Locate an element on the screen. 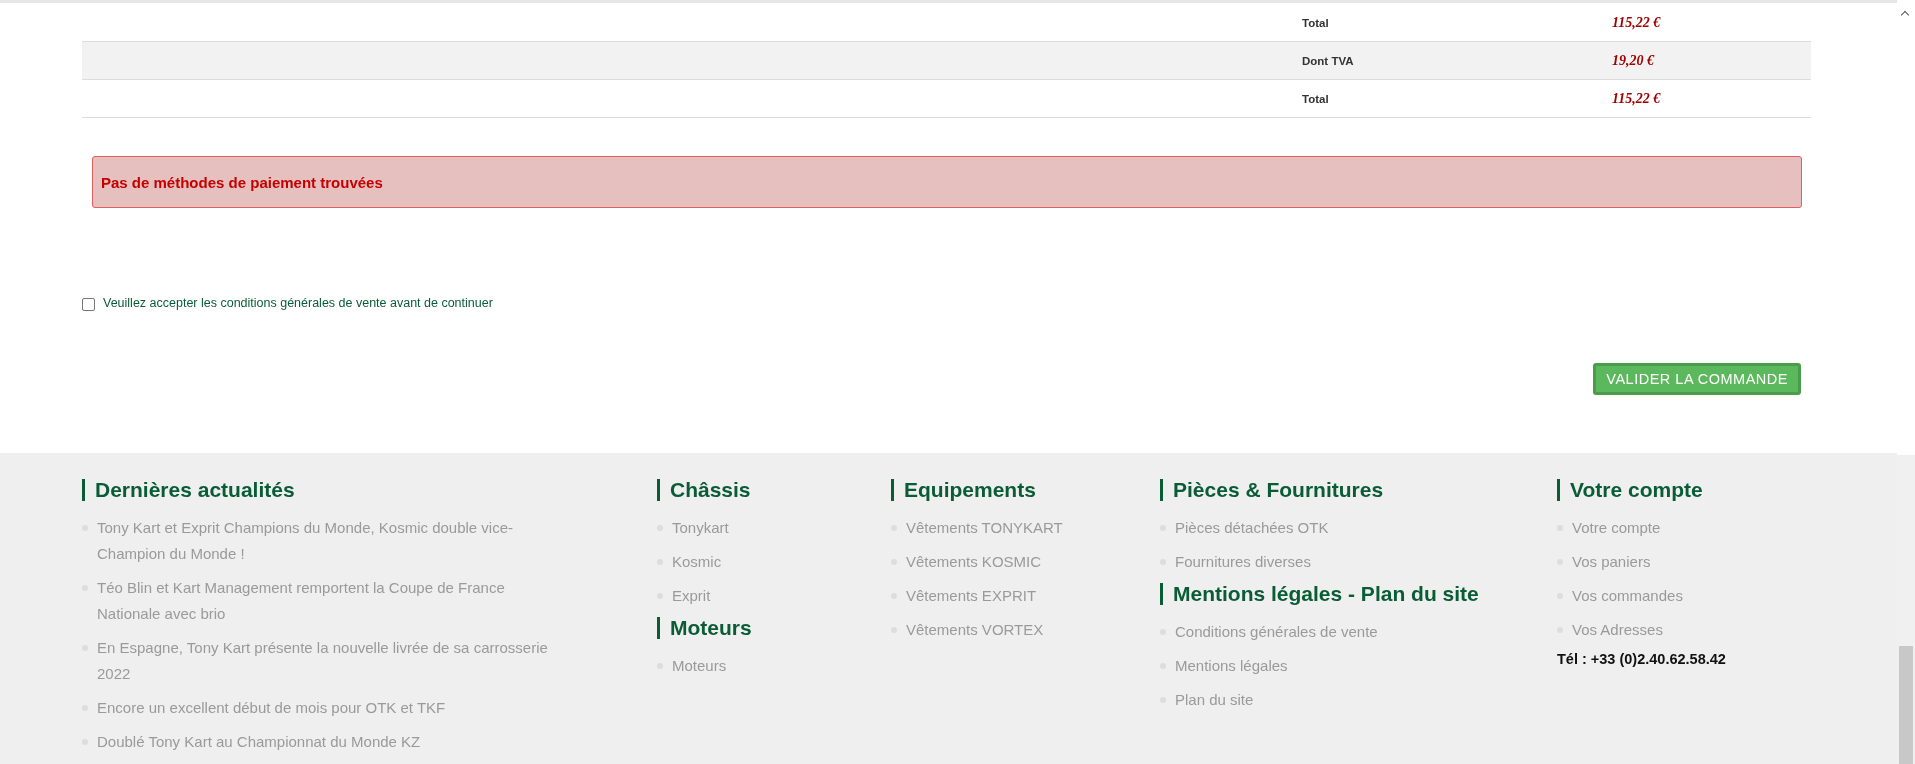  footer-link: Vos commandes is located at coordinates (1627, 596).